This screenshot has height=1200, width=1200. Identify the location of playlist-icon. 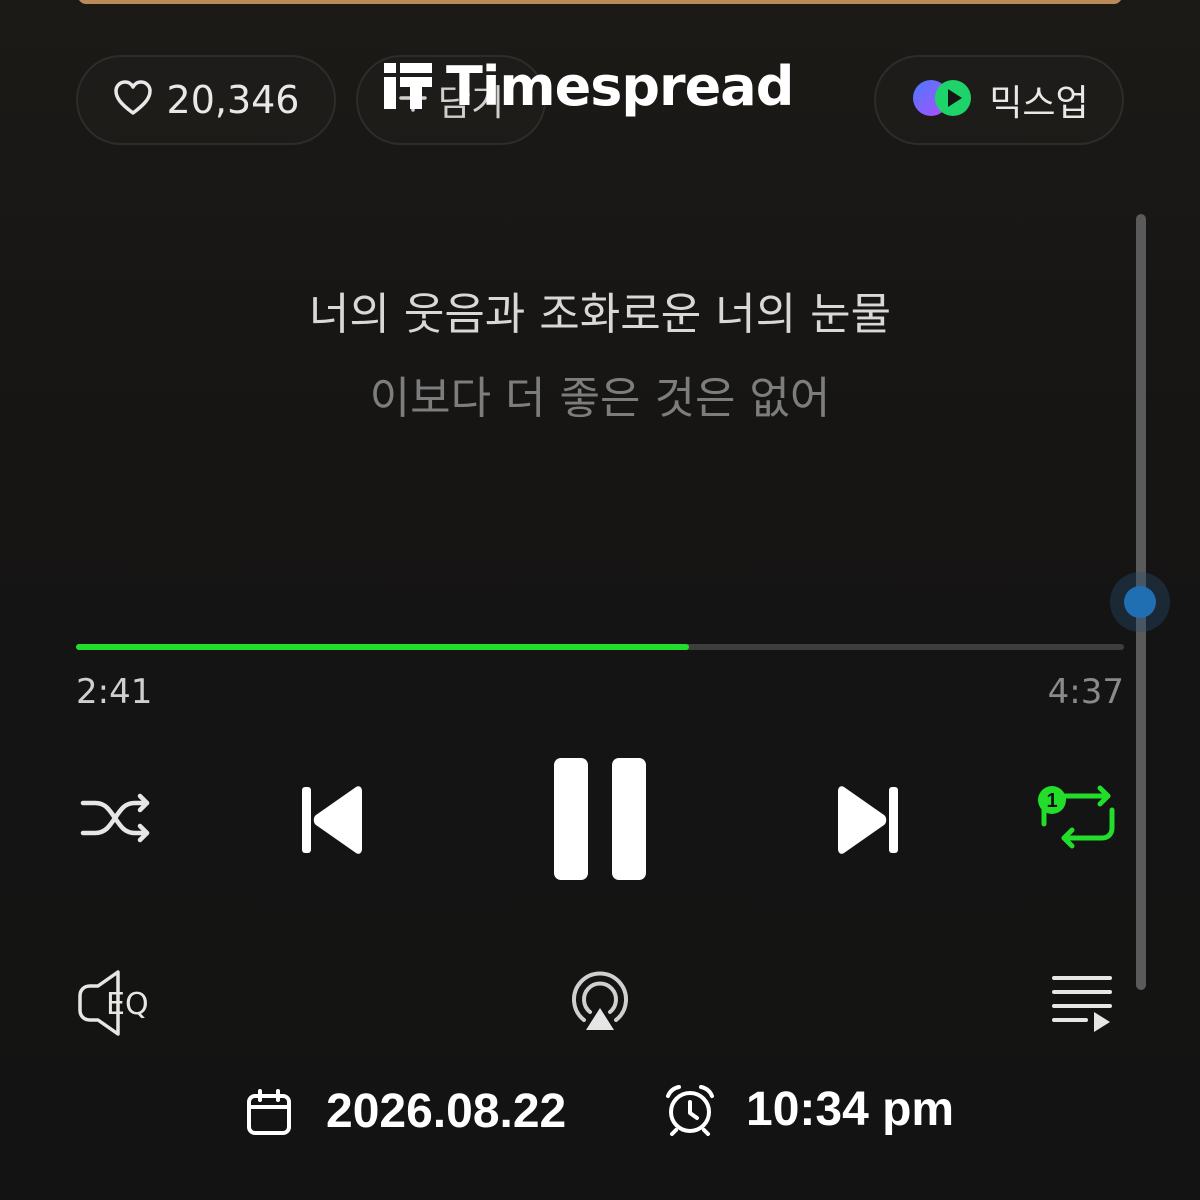
(1082, 1004).